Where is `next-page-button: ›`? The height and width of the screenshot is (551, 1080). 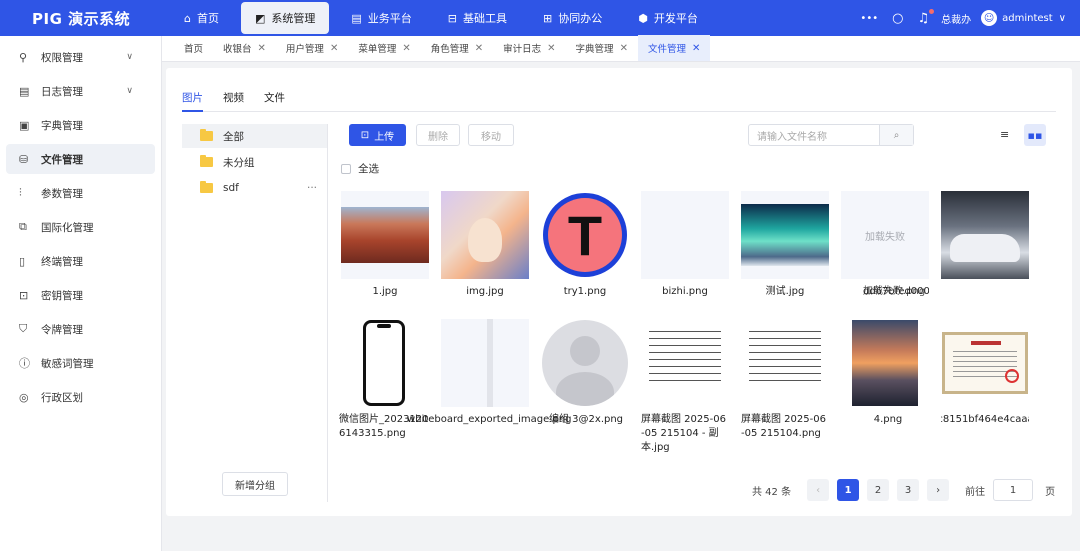 next-page-button: › is located at coordinates (938, 490).